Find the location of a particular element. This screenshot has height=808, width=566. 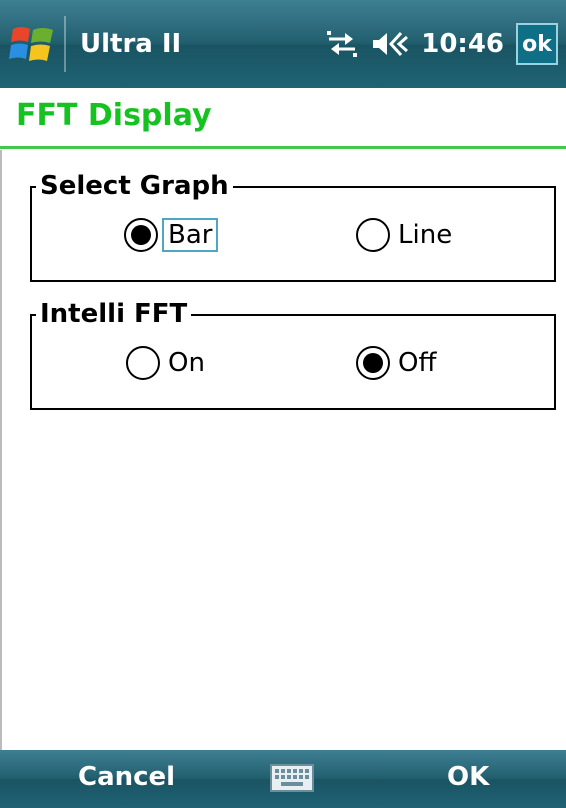

radio-bar-label: Bar is located at coordinates (190, 235).